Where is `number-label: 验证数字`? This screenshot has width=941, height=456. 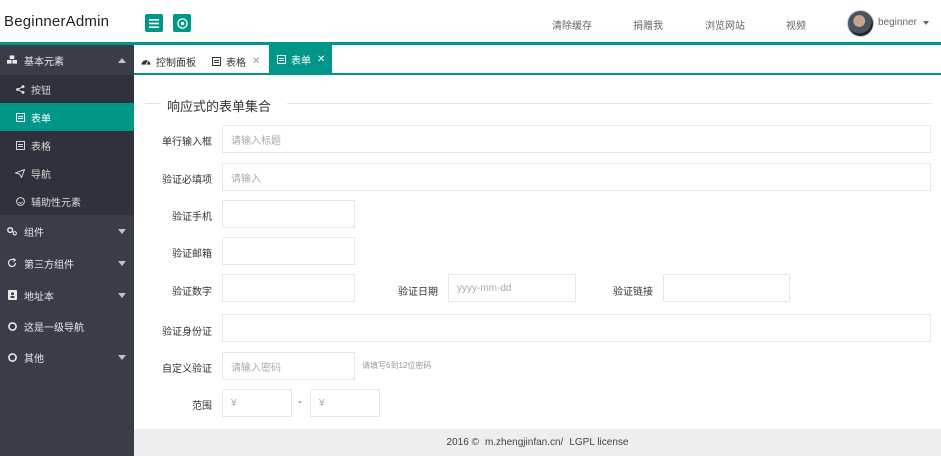 number-label: 验证数字 is located at coordinates (192, 292).